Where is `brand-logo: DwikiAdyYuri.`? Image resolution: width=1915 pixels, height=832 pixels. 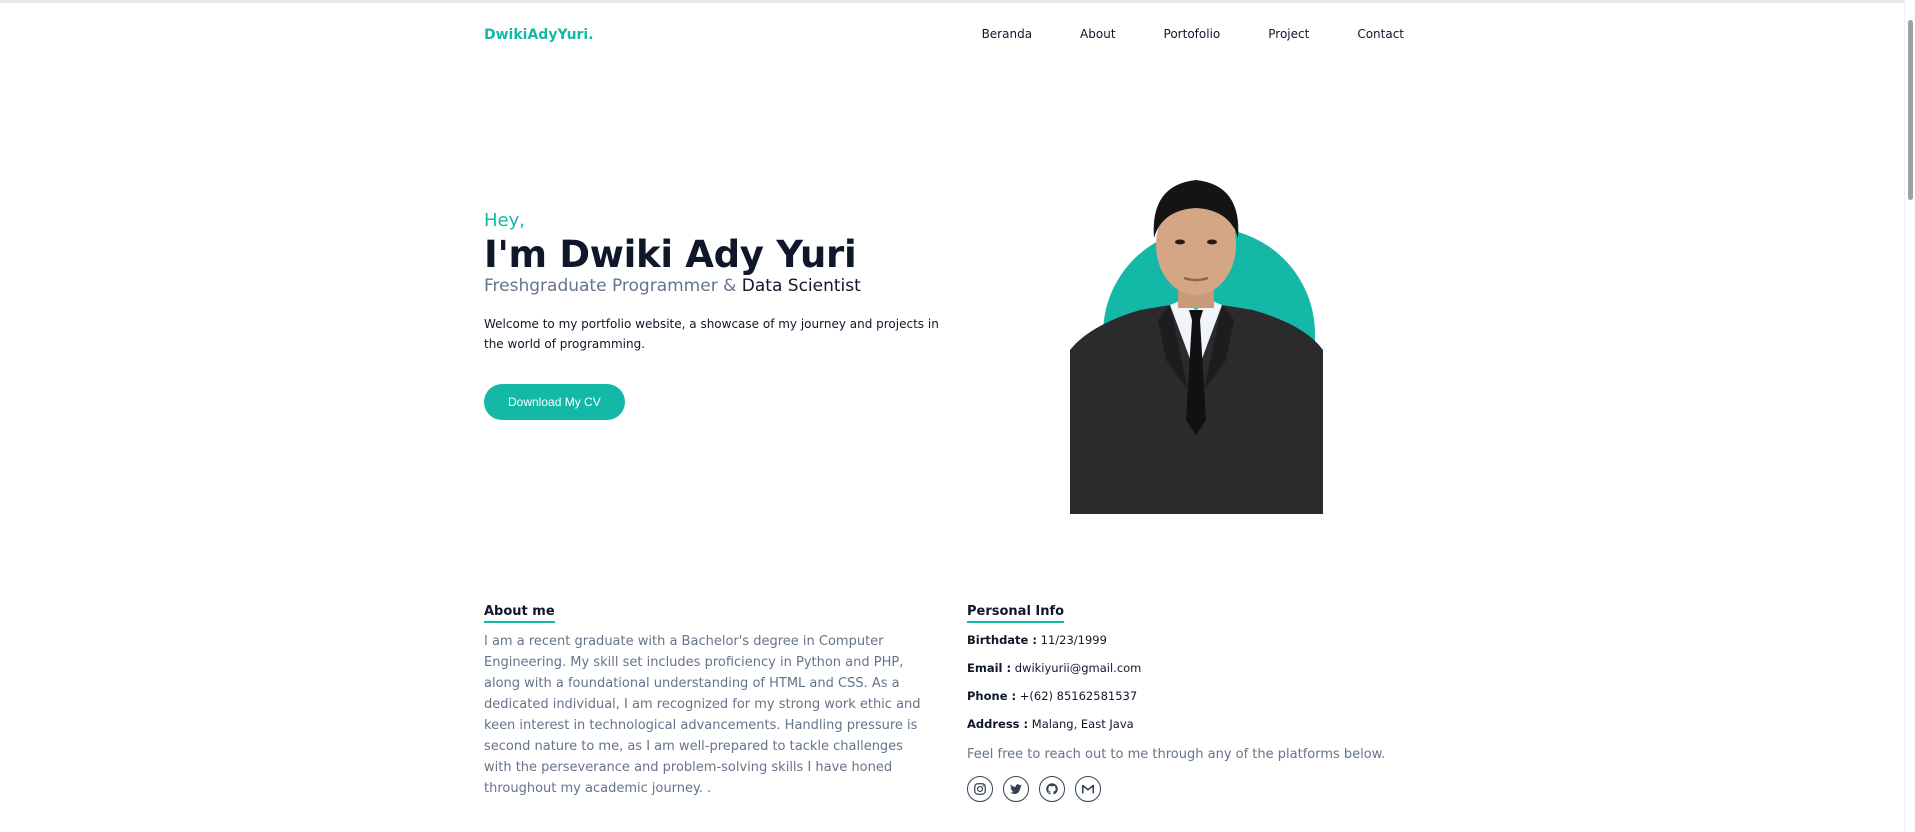
brand-logo: DwikiAdyYuri. is located at coordinates (539, 35).